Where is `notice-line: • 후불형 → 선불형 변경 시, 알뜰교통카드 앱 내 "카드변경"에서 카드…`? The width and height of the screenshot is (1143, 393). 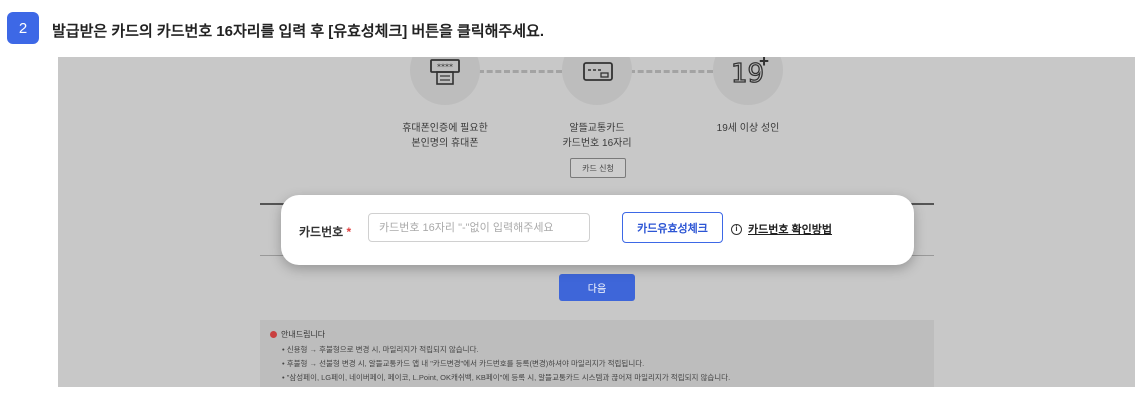 notice-line: • 후불형 → 선불형 변경 시, 알뜰교통카드 앱 내 "카드변경"에서 카드… is located at coordinates (463, 363).